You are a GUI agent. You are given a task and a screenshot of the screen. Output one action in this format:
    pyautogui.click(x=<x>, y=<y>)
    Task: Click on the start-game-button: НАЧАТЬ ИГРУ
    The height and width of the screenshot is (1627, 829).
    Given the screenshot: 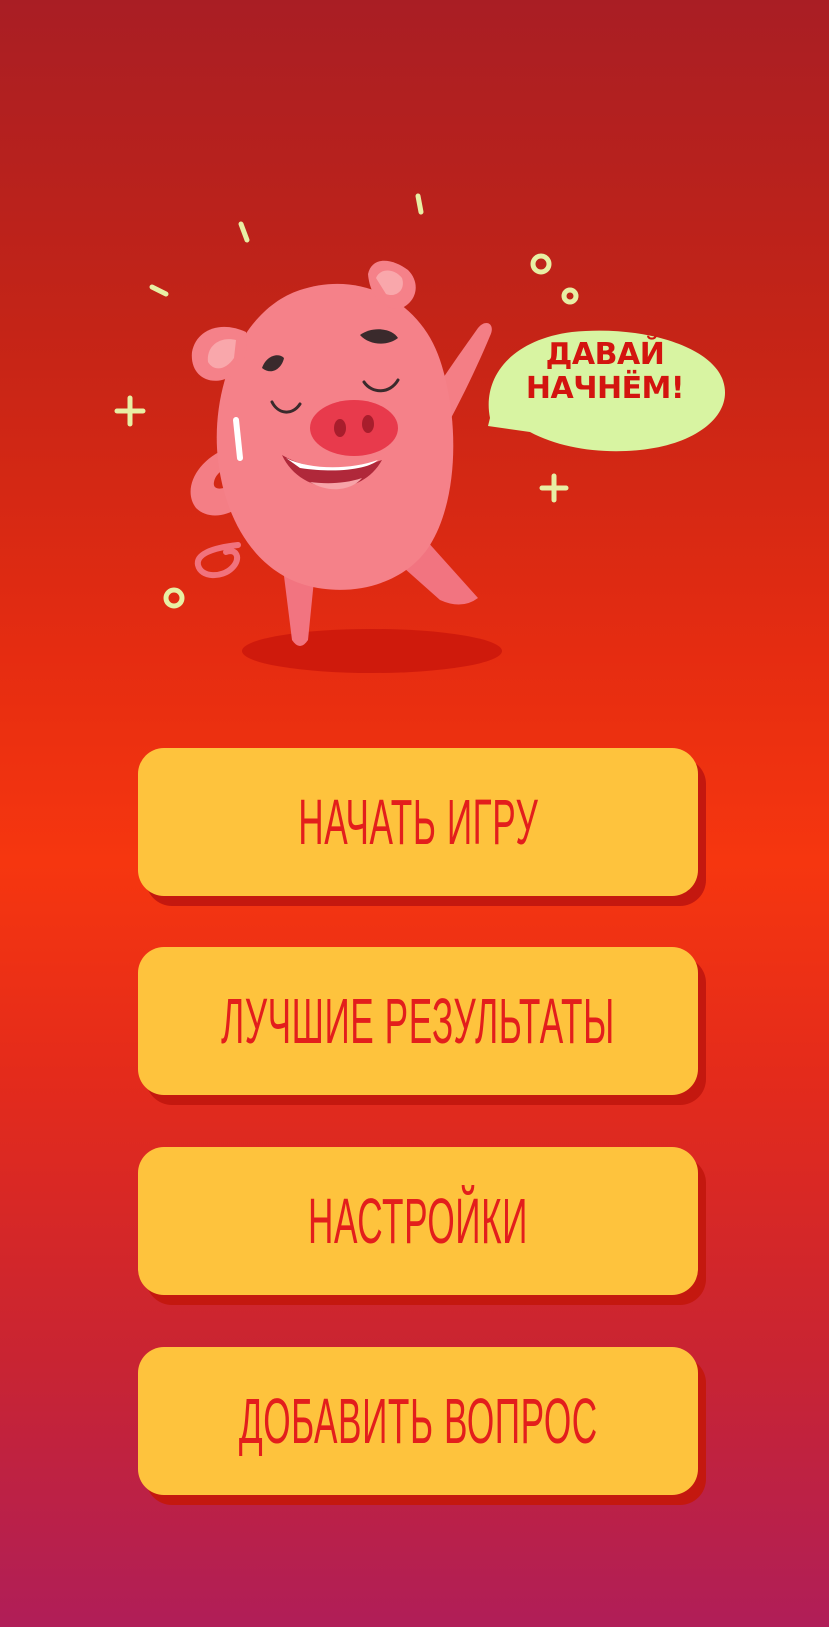 What is the action you would take?
    pyautogui.click(x=418, y=822)
    